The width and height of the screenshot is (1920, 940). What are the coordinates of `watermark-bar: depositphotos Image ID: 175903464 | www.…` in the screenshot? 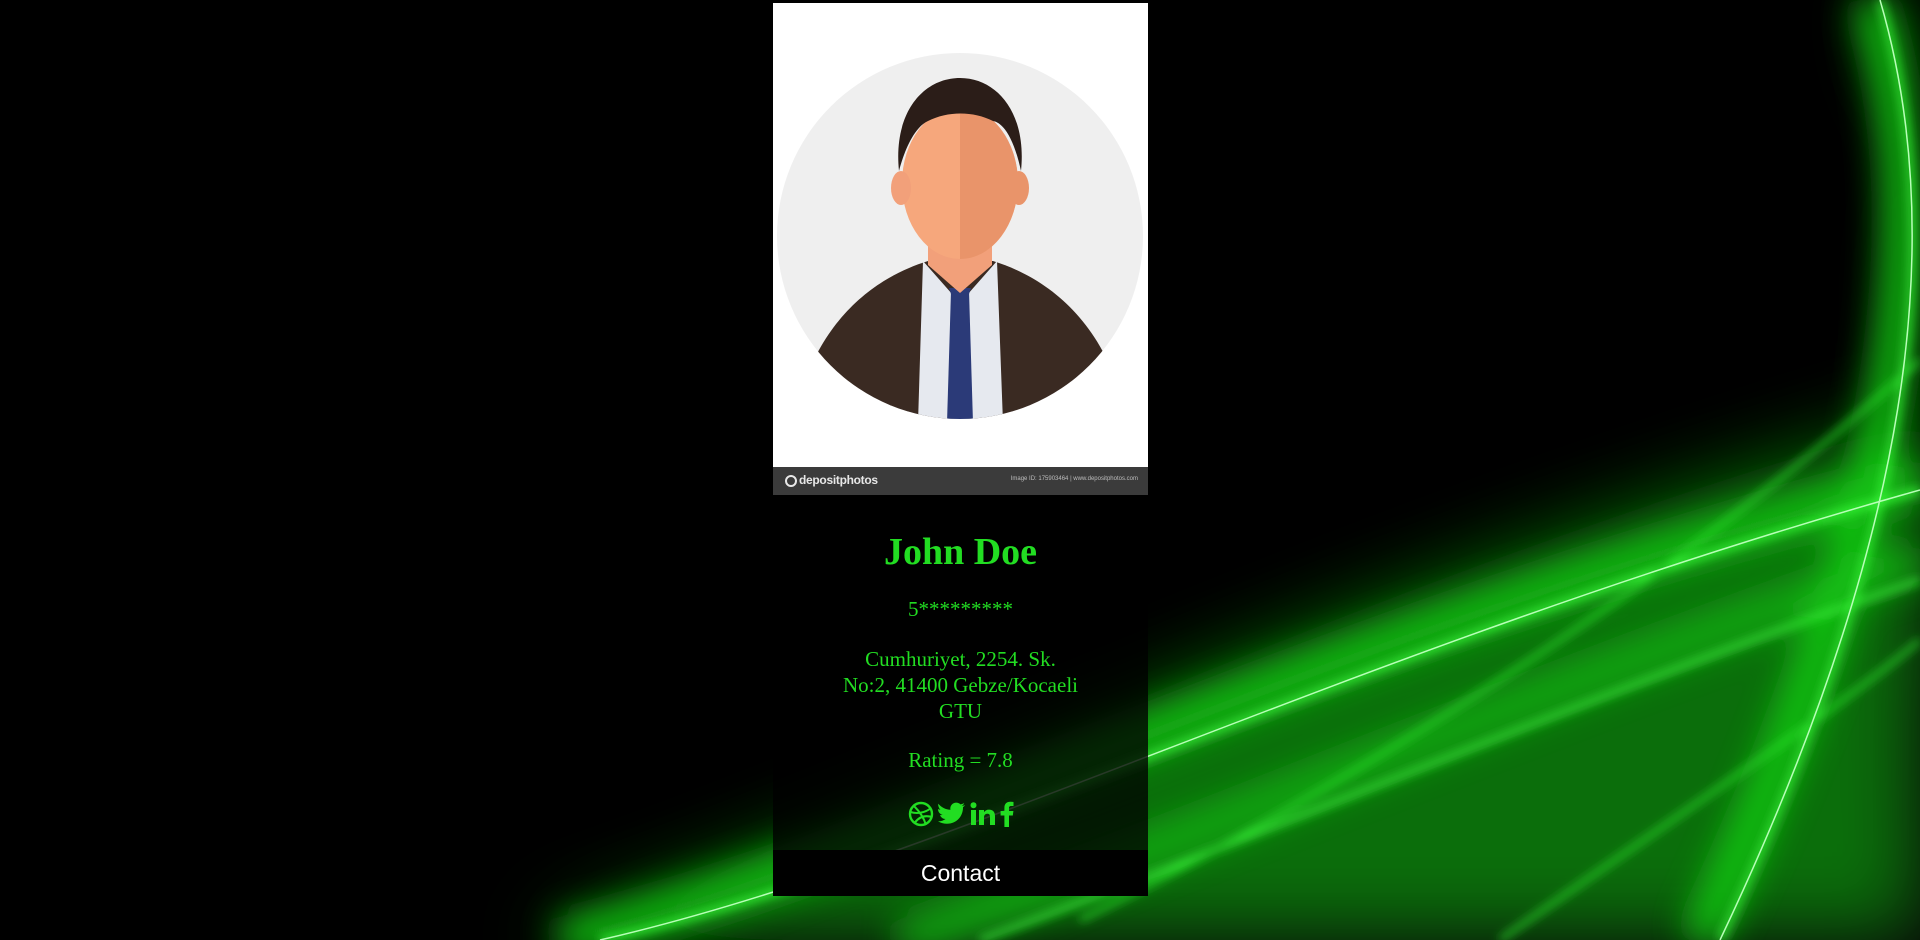 It's located at (960, 481).